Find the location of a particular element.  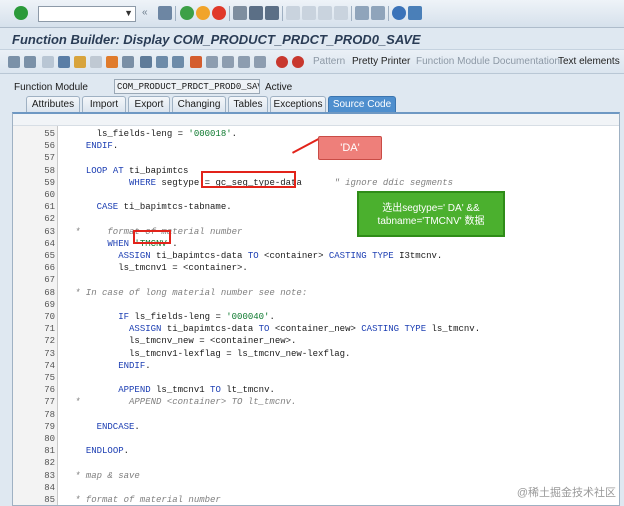

note-box: 选出segtype=' DA' && tabname='TMCNV' 数据 is located at coordinates (431, 214).